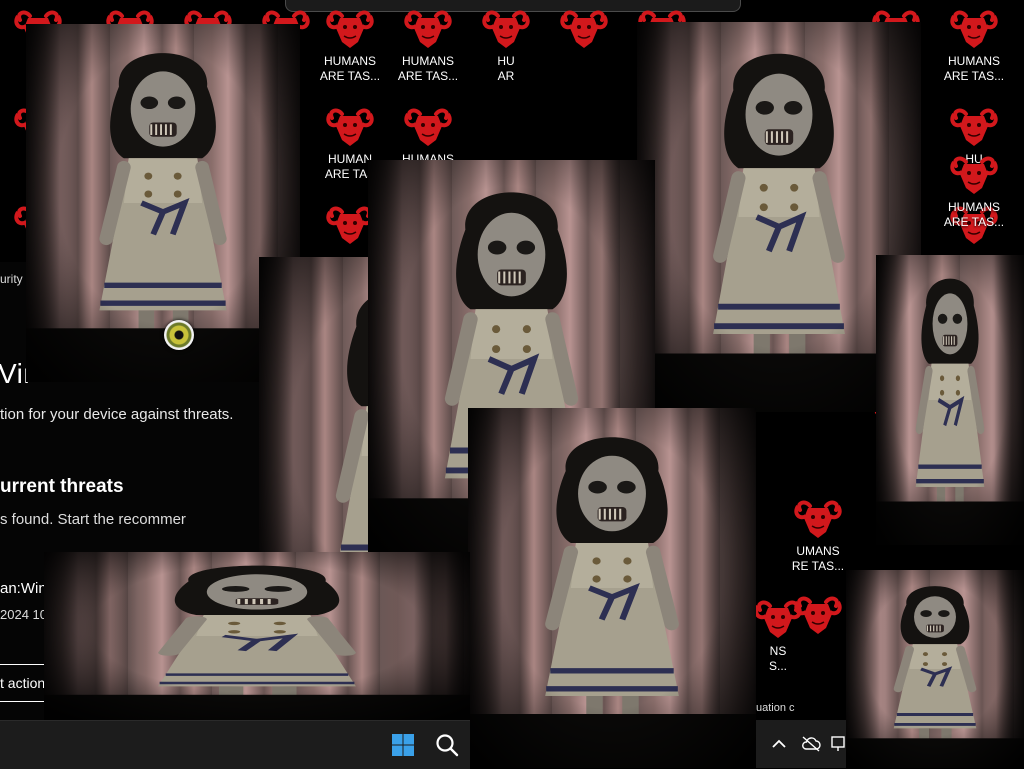 Image resolution: width=1024 pixels, height=769 pixels. What do you see at coordinates (447, 745) in the screenshot?
I see `search-icon` at bounding box center [447, 745].